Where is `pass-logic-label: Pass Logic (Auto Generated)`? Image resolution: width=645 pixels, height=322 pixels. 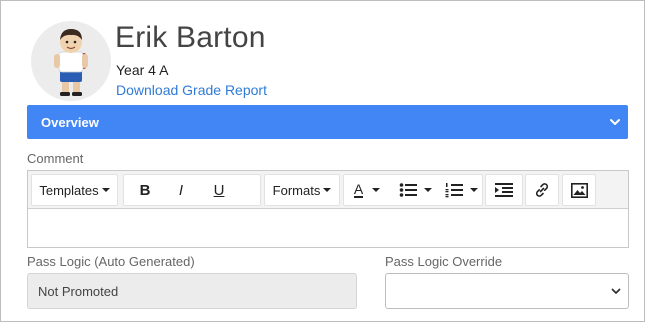
pass-logic-label: Pass Logic (Auto Generated) is located at coordinates (111, 261).